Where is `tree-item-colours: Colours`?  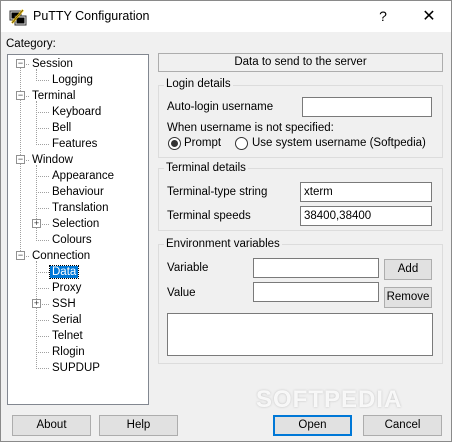 tree-item-colours: Colours is located at coordinates (72, 240).